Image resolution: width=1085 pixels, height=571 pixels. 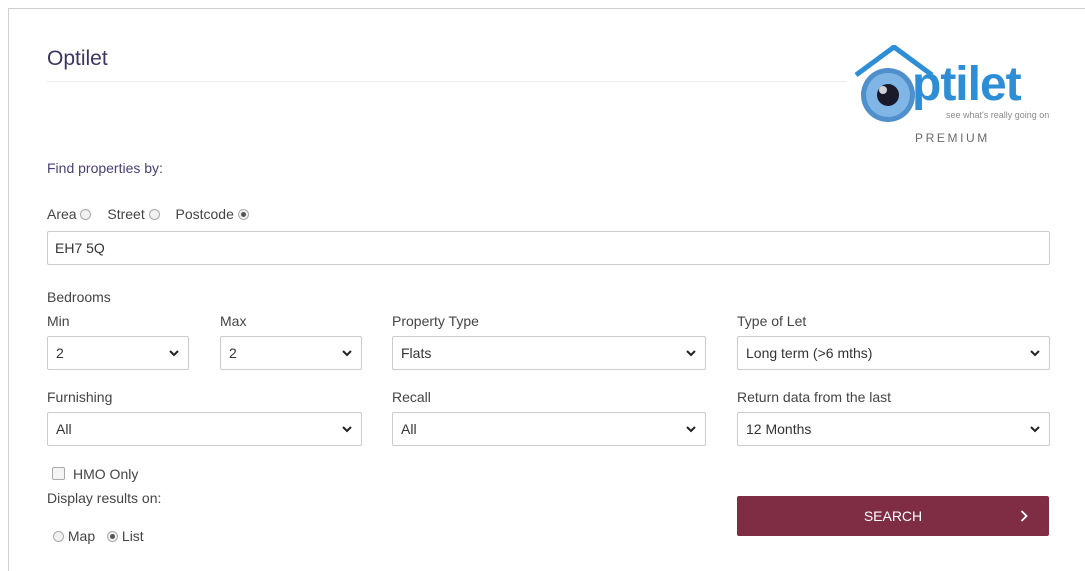 What do you see at coordinates (106, 474) in the screenshot?
I see `hmo-only-label: HMO Only` at bounding box center [106, 474].